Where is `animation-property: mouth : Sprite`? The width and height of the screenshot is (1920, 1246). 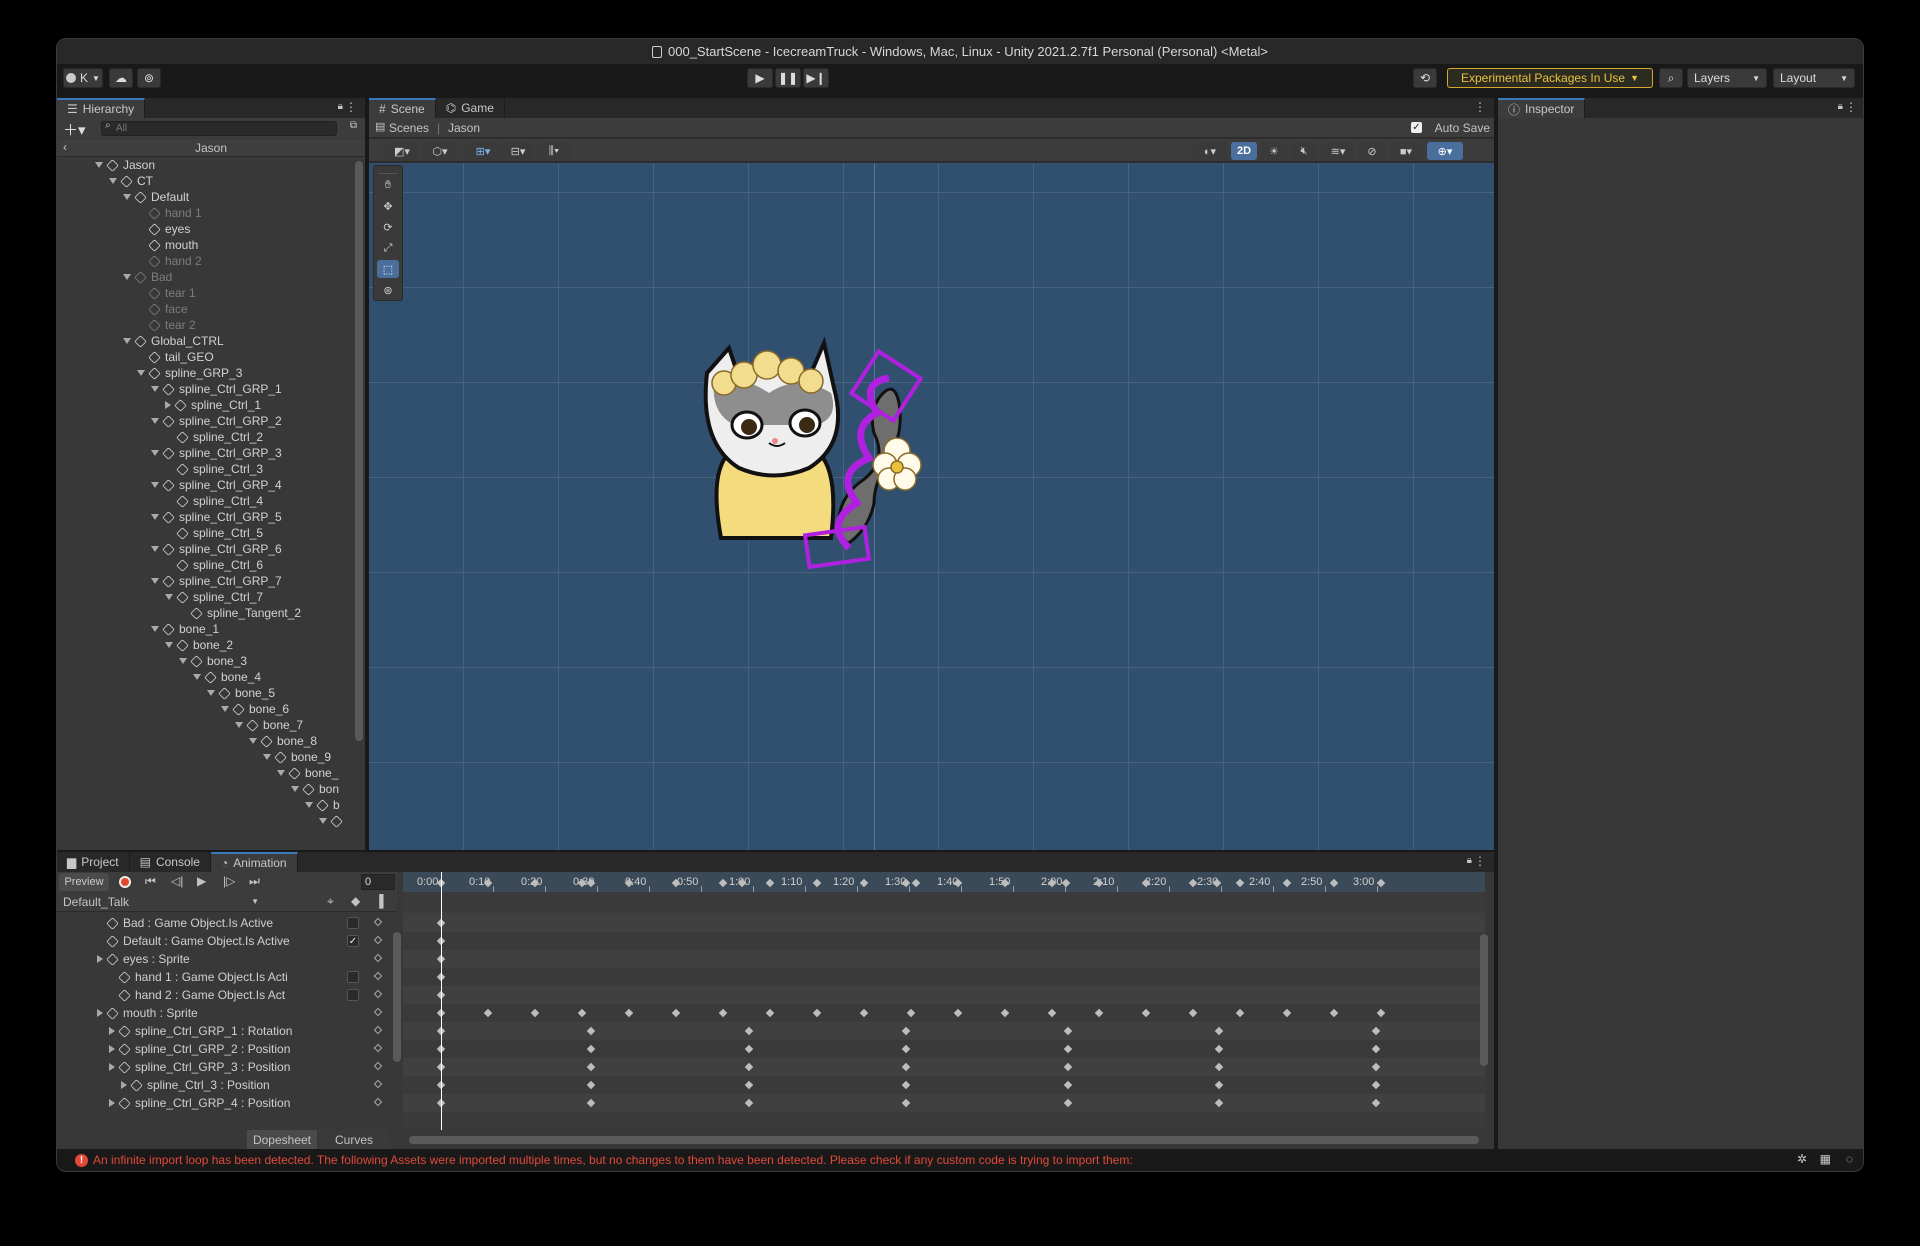
animation-property: mouth : Sprite is located at coordinates (227, 1013).